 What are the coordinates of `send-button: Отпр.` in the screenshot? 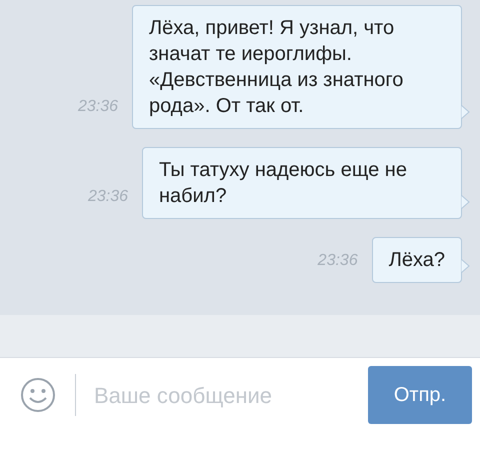 It's located at (420, 395).